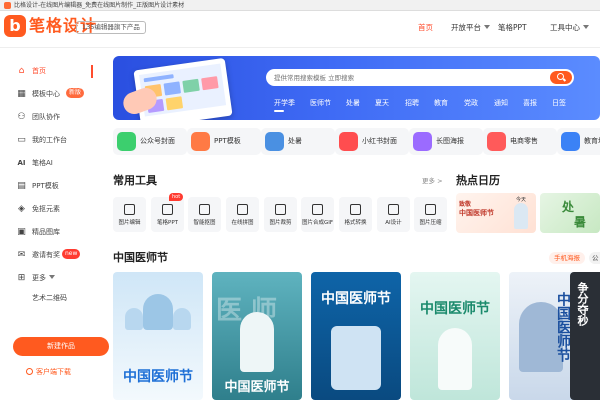 The height and width of the screenshot is (400, 600). What do you see at coordinates (355, 209) in the screenshot?
I see `convert-icon` at bounding box center [355, 209].